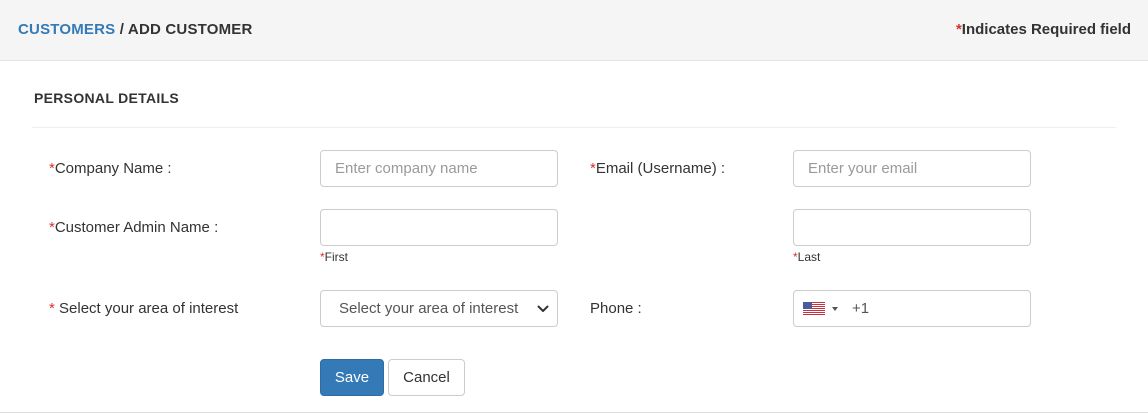 Image resolution: width=1148 pixels, height=414 pixels. What do you see at coordinates (543, 308) in the screenshot?
I see `chevron-down-icon` at bounding box center [543, 308].